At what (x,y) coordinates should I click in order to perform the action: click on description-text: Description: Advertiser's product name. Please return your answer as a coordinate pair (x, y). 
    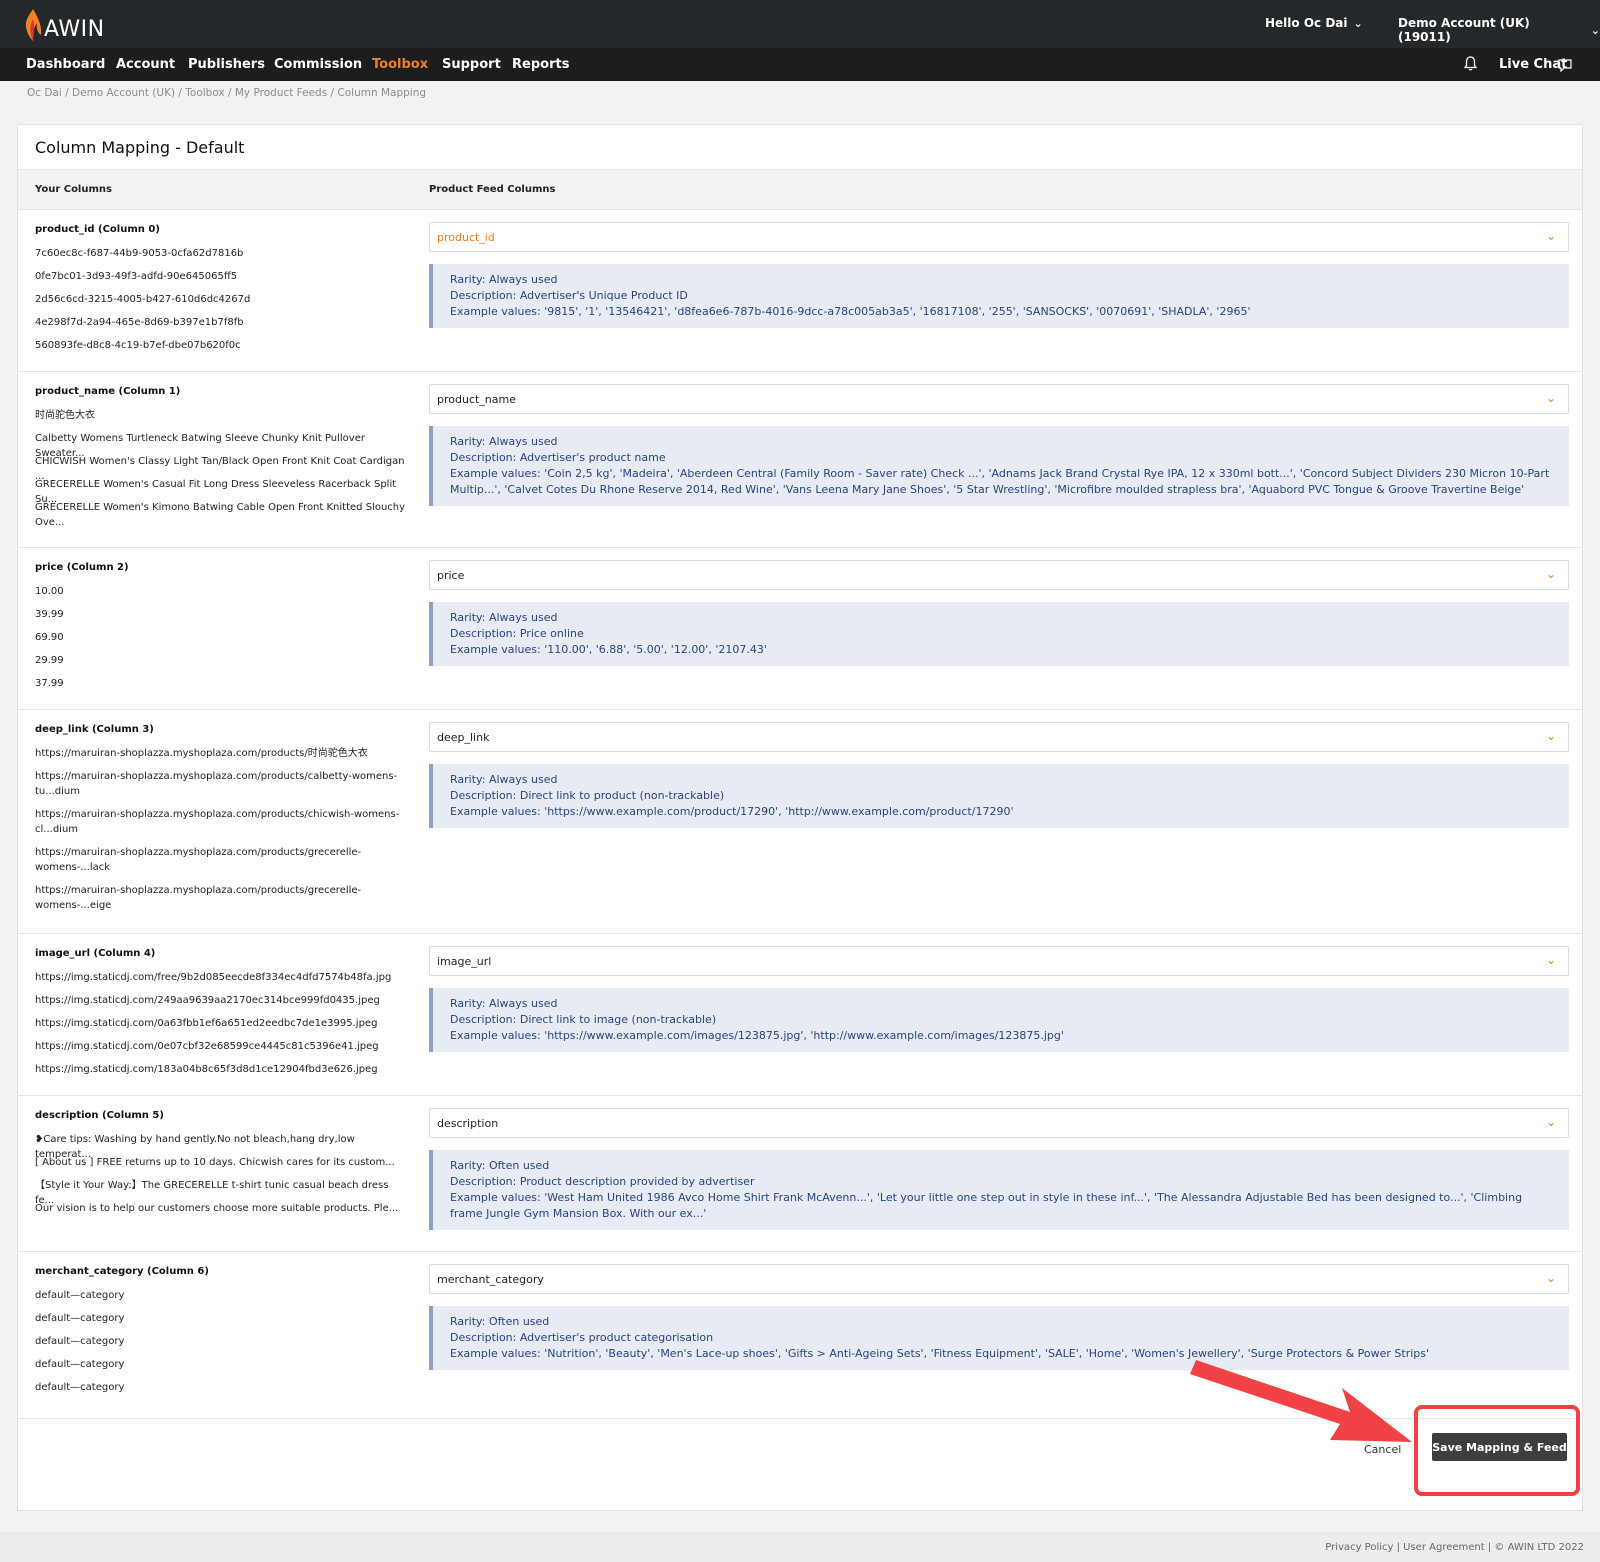
    Looking at the image, I should click on (558, 457).